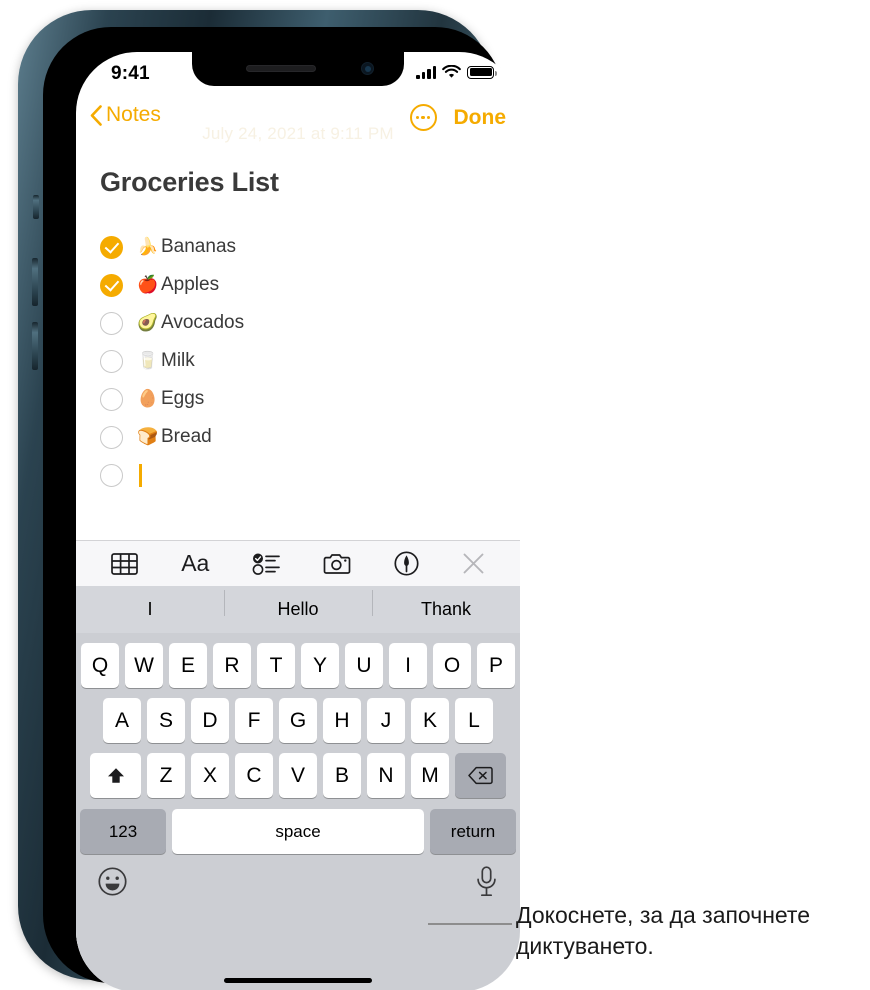  What do you see at coordinates (473, 563) in the screenshot?
I see `close-icon` at bounding box center [473, 563].